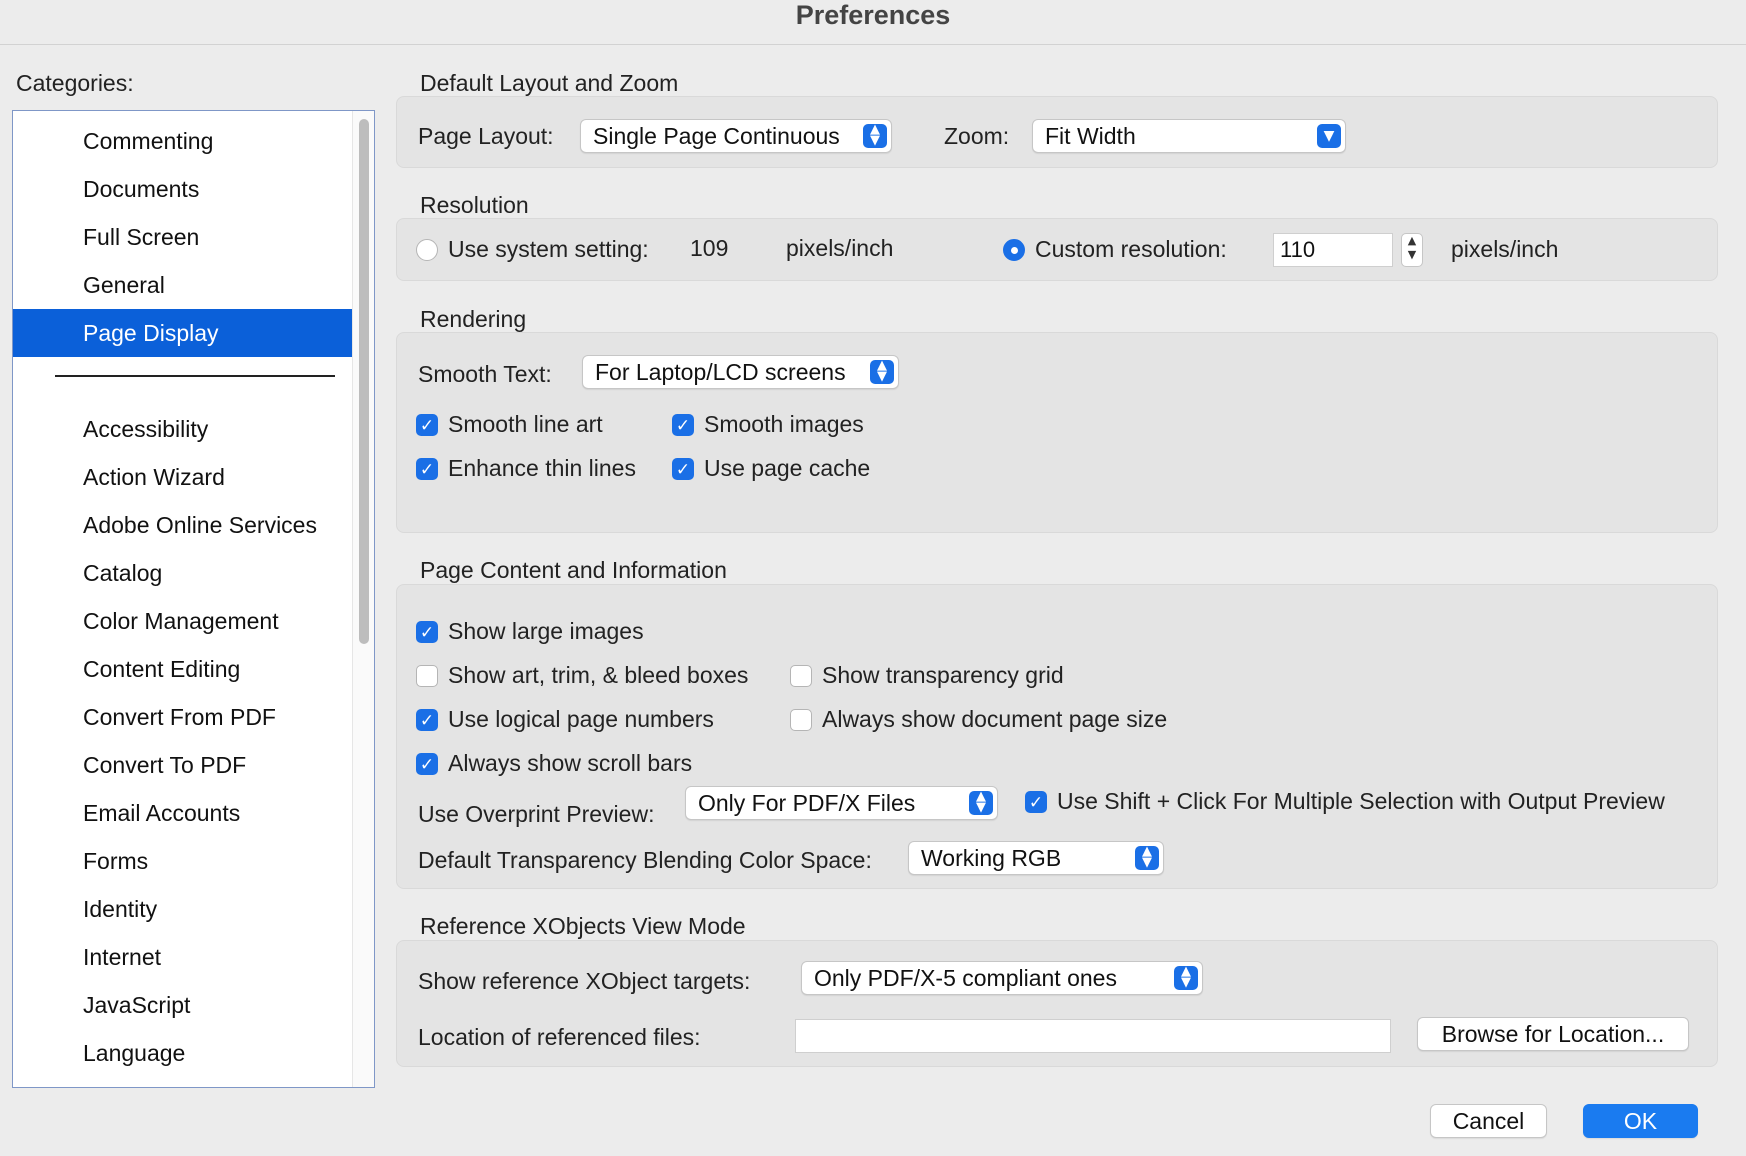 The image size is (1746, 1156). I want to click on smooth-text-select: For Laptop/LCD screens ▲ ▼, so click(740, 372).